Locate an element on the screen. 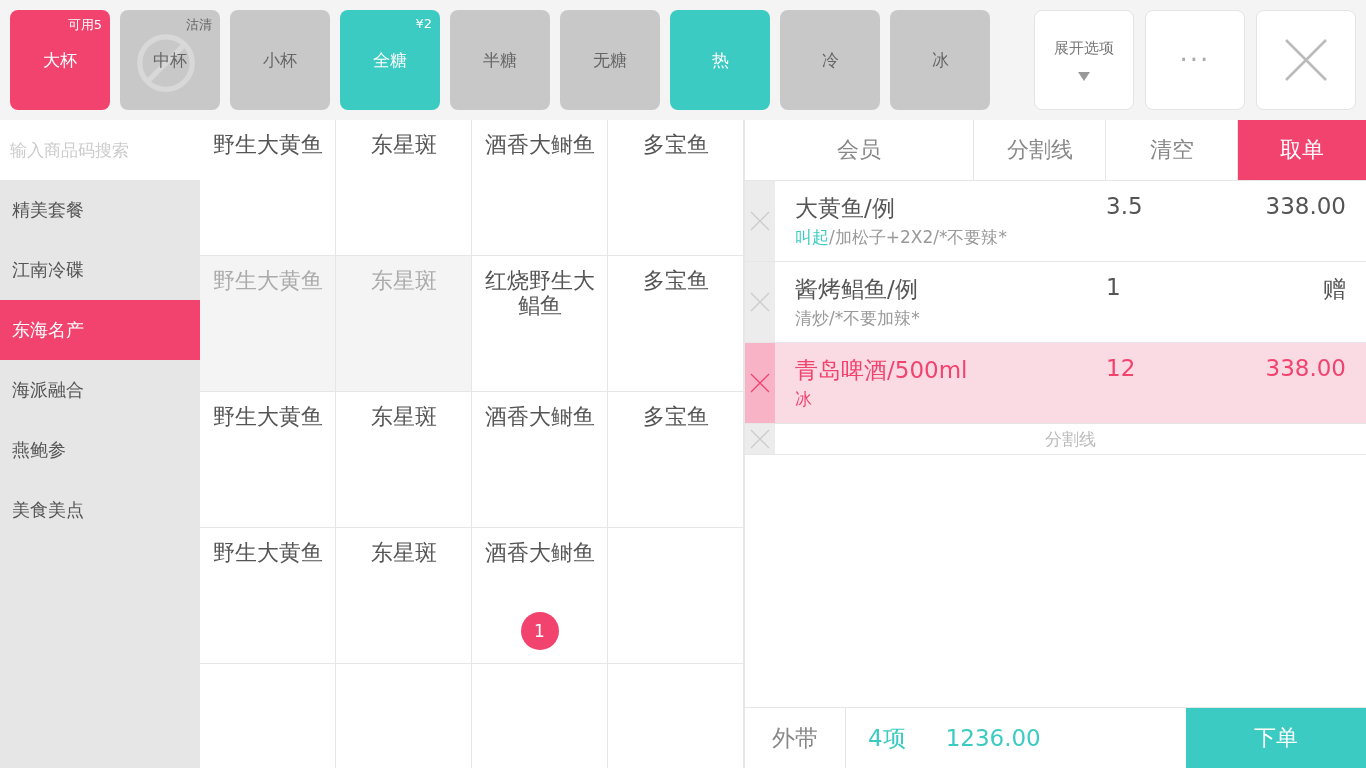 The width and height of the screenshot is (1366, 768). order-row: 青岛啤酒/500ml 12 338.00 冰 is located at coordinates (1055, 383).